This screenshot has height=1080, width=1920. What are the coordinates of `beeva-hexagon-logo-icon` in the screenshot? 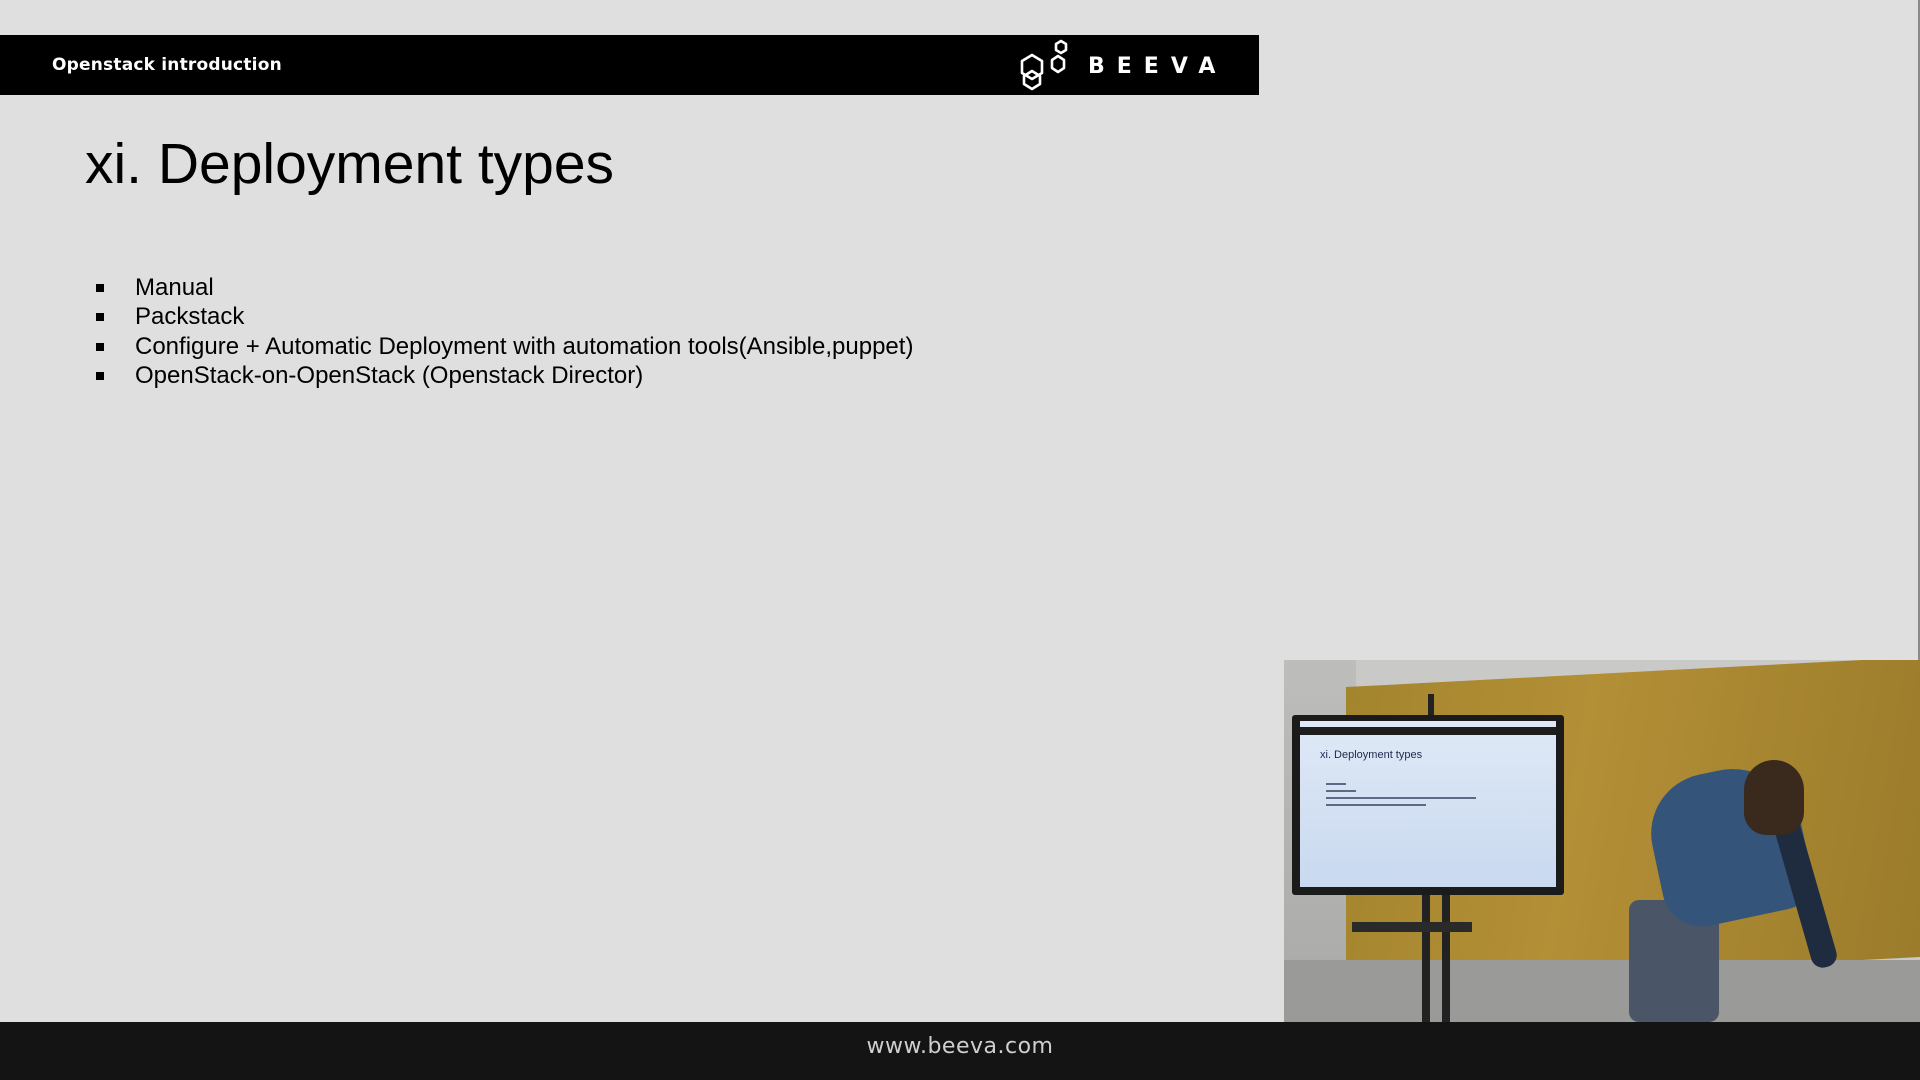 It's located at (1044, 65).